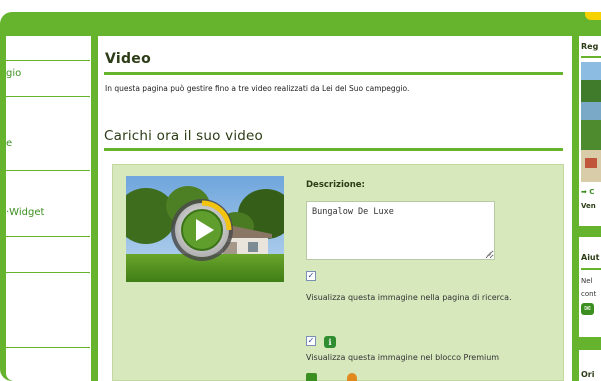 The height and width of the screenshot is (381, 601). What do you see at coordinates (333, 73) in the screenshot?
I see `title-underline` at bounding box center [333, 73].